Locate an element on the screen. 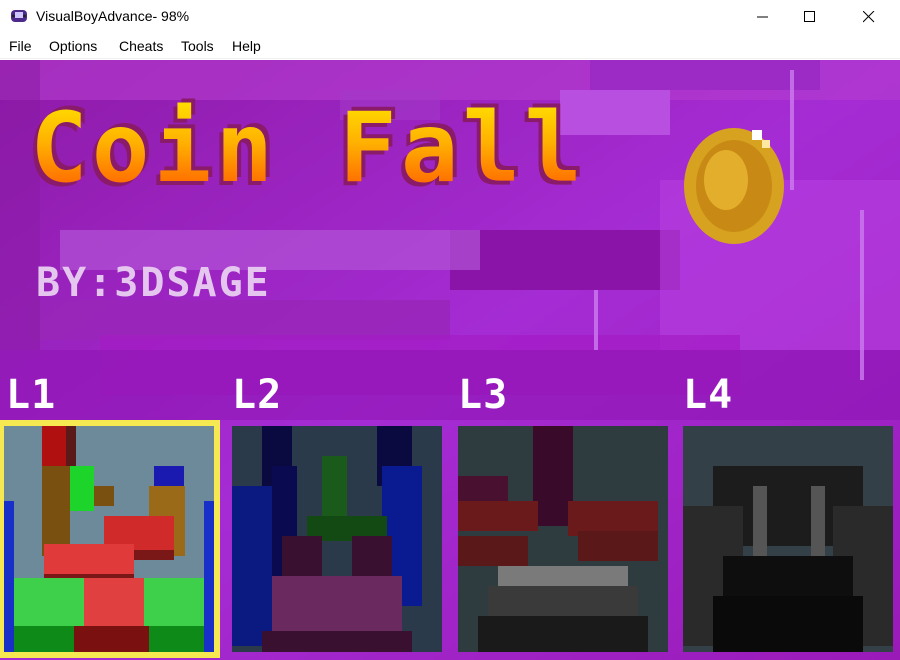 The image size is (900, 660). title-bar: VisualBoyAdvance- 98% is located at coordinates (450, 16).